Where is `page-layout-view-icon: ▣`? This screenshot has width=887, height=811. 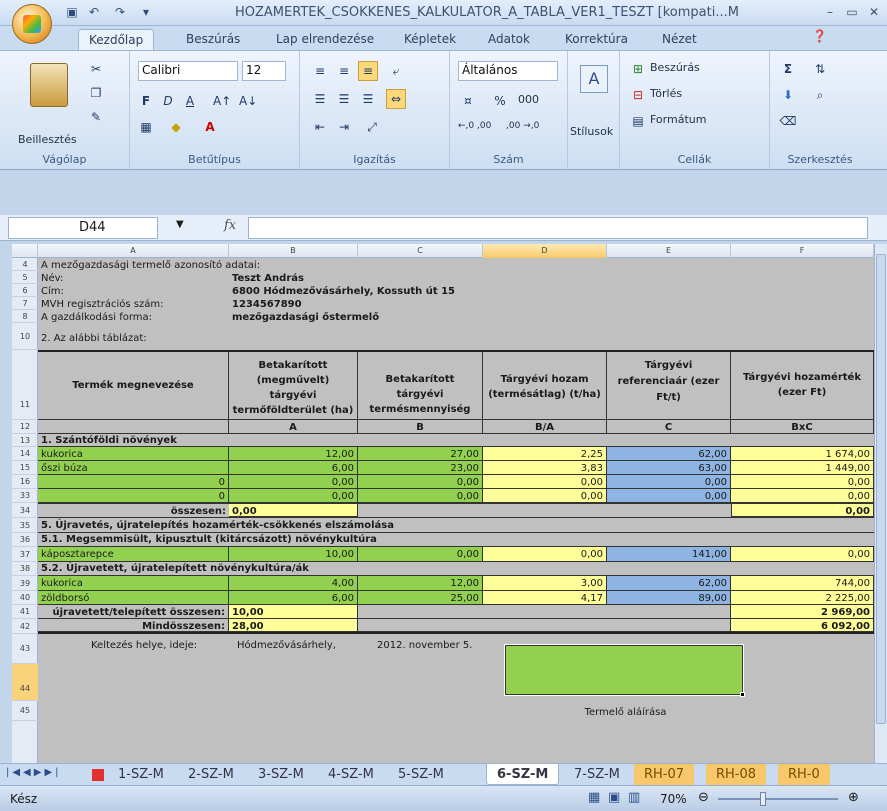 page-layout-view-icon: ▣ is located at coordinates (614, 797).